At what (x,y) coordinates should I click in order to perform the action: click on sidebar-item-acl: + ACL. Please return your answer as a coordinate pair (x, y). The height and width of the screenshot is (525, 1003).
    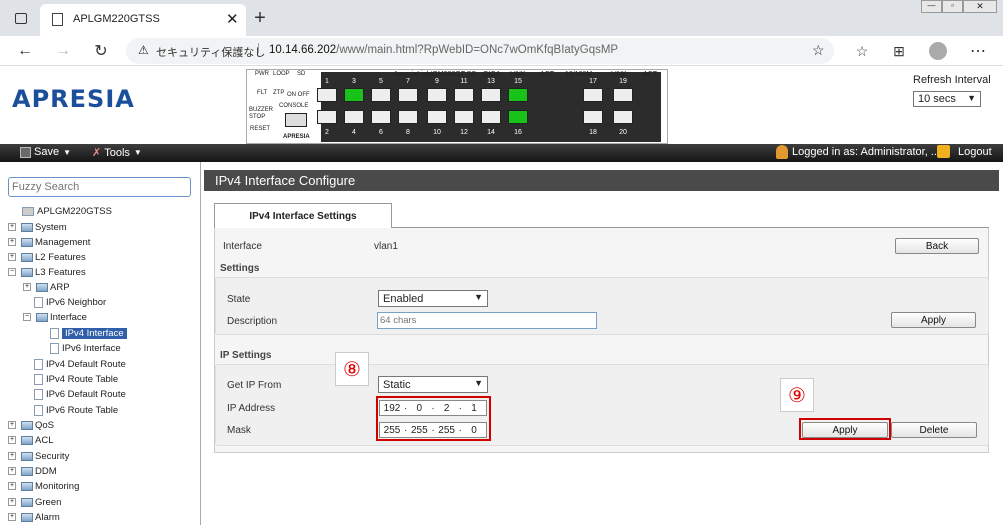
    Looking at the image, I should click on (30, 440).